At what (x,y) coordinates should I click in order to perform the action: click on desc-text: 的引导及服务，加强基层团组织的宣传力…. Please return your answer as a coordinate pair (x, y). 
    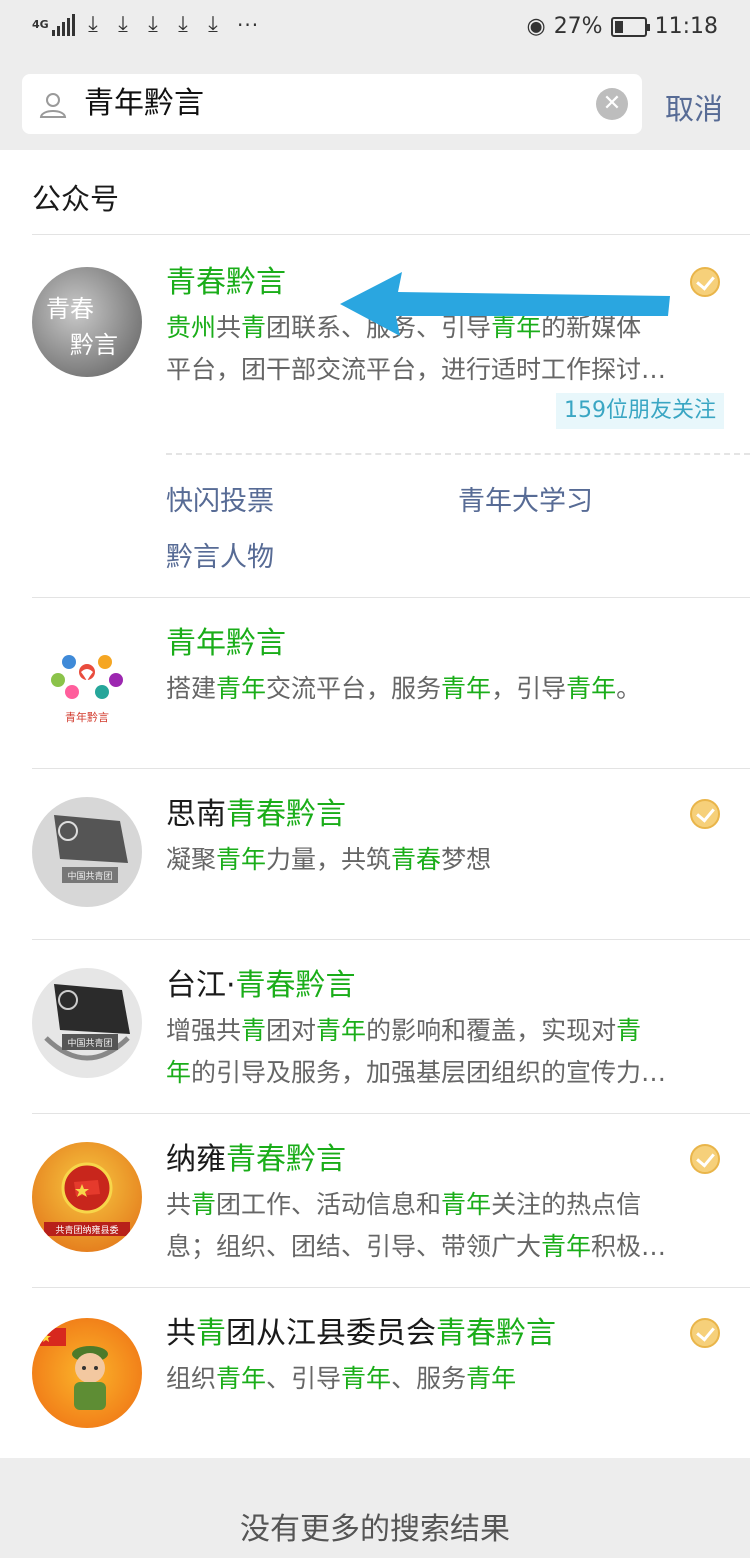
    Looking at the image, I should click on (429, 1072).